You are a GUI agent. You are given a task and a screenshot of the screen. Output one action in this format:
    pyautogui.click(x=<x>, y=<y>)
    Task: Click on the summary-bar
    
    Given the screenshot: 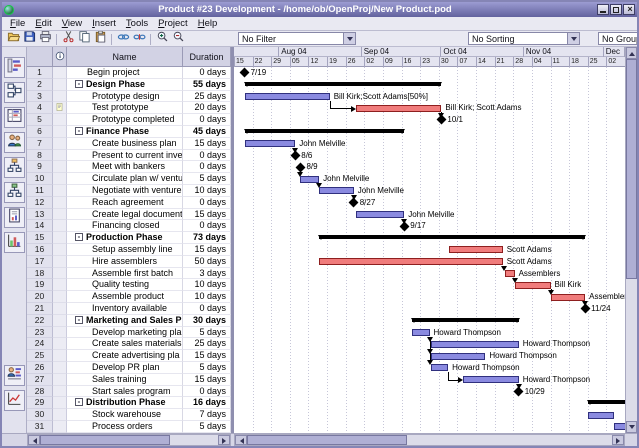 What is the action you would take?
    pyautogui.click(x=465, y=319)
    